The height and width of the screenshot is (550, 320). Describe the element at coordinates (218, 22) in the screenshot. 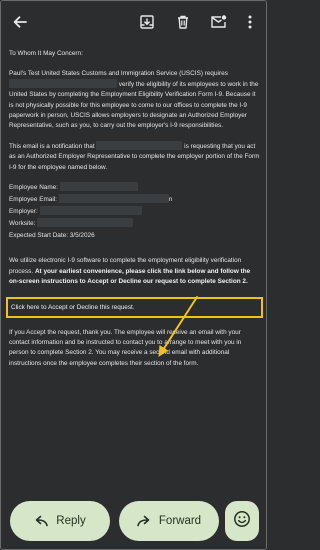

I see `mail-unread-icon` at that location.